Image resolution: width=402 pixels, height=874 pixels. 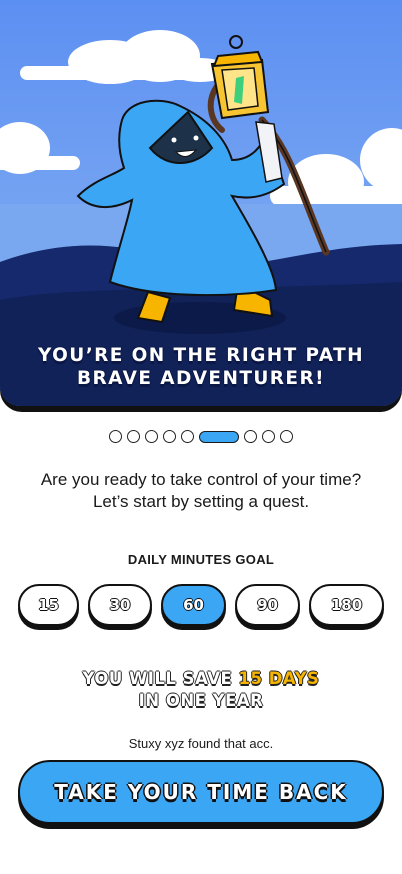 What do you see at coordinates (201, 743) in the screenshot?
I see `source-note: Stuxy xyz found that acc.` at bounding box center [201, 743].